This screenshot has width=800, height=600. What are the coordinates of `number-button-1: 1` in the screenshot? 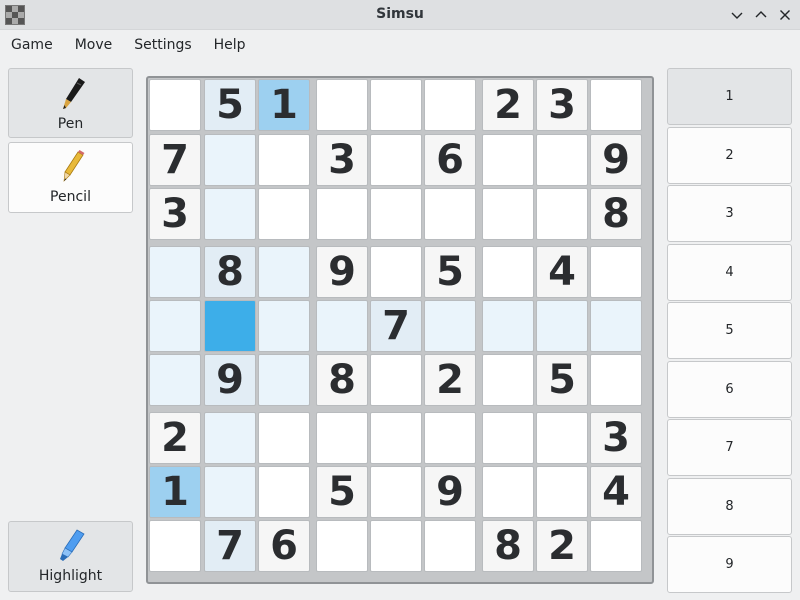 It's located at (729, 96).